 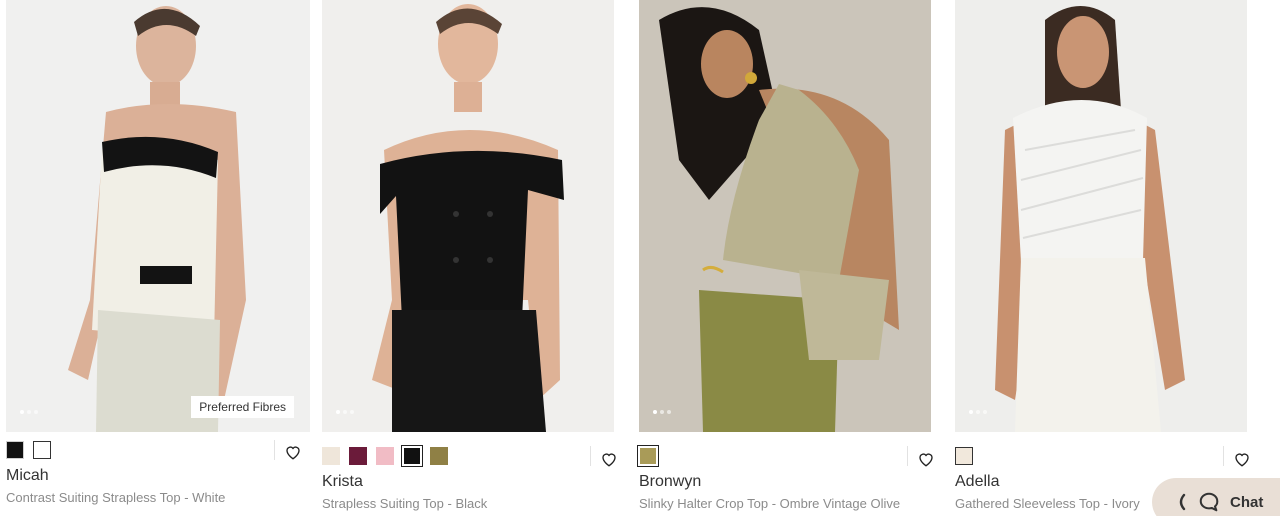 What do you see at coordinates (670, 482) in the screenshot?
I see `product-name: Bronwyn` at bounding box center [670, 482].